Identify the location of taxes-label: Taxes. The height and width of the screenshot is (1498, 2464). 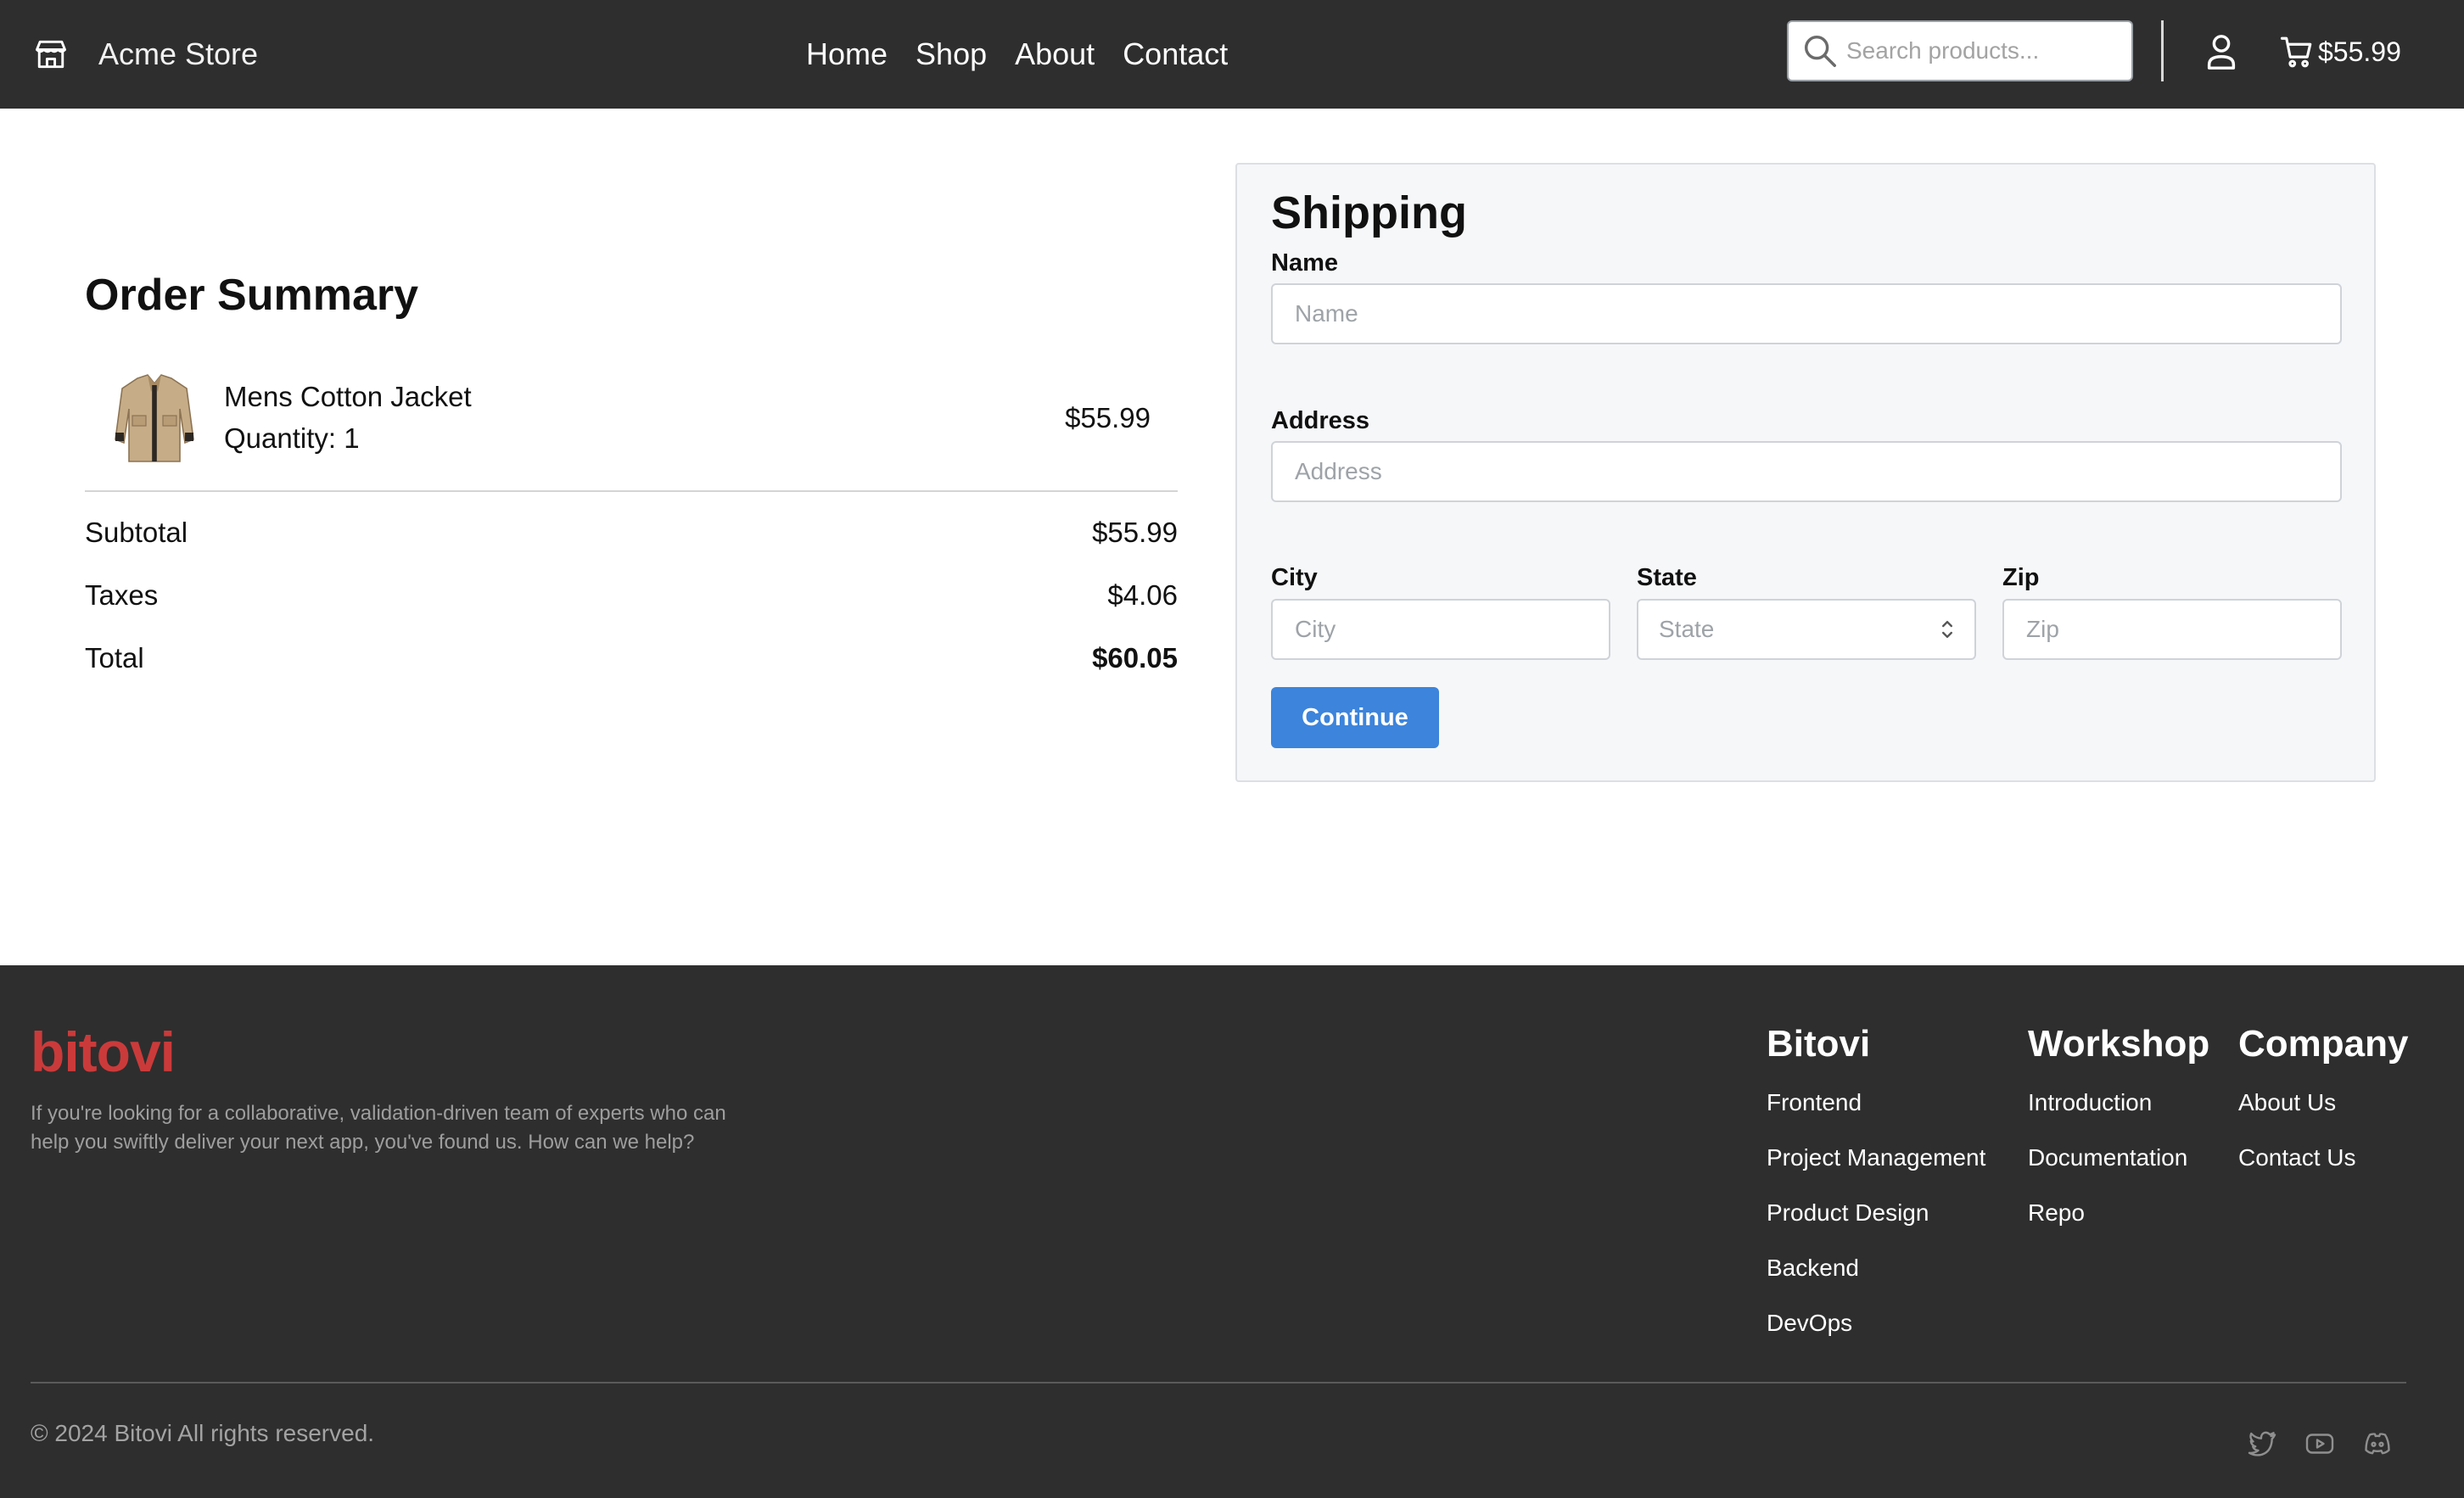
(122, 595).